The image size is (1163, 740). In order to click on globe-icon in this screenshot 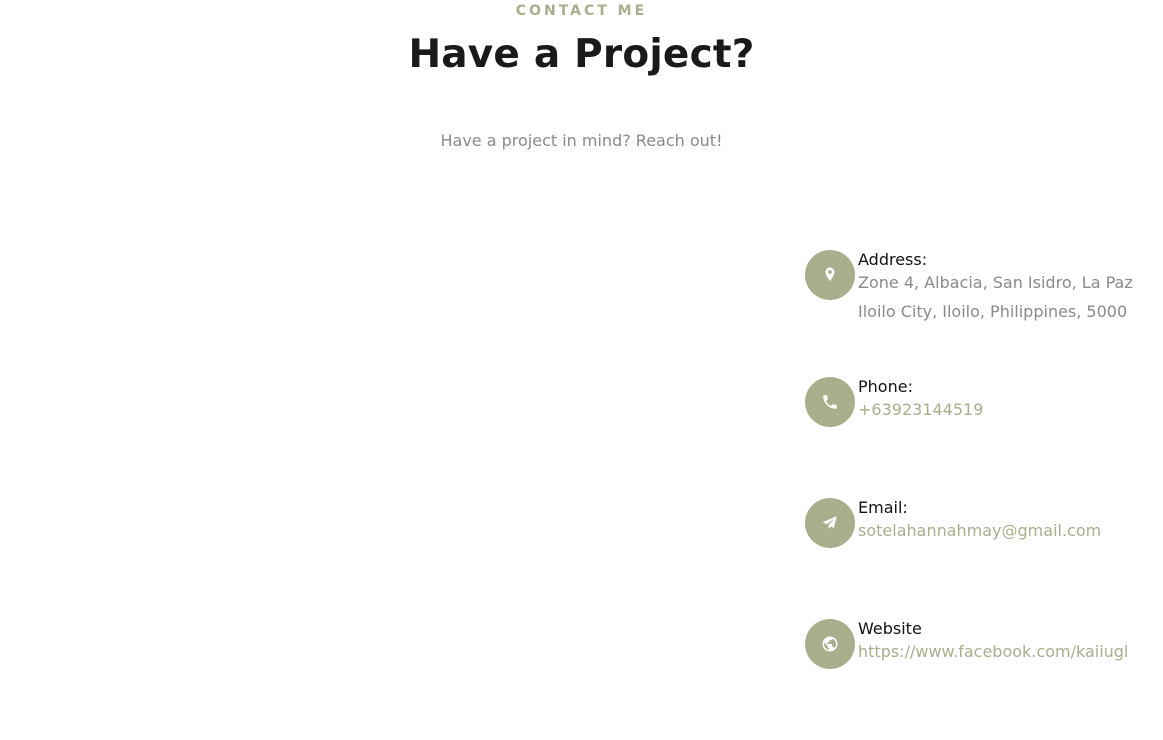, I will do `click(830, 644)`.